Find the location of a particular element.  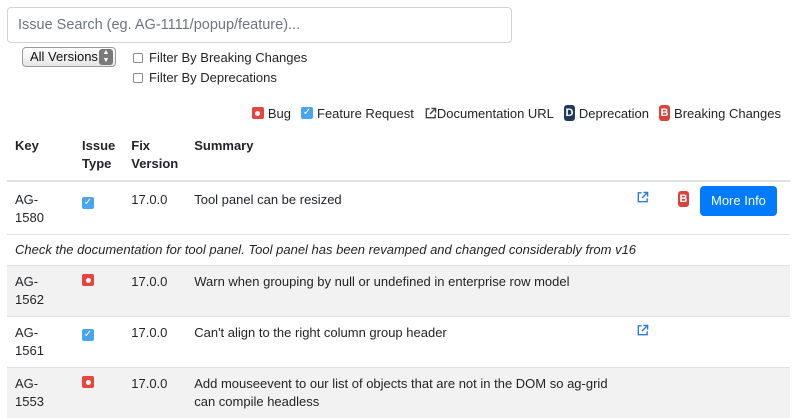

filter-breaking-changes: Filter By Breaking Changes is located at coordinates (220, 57).